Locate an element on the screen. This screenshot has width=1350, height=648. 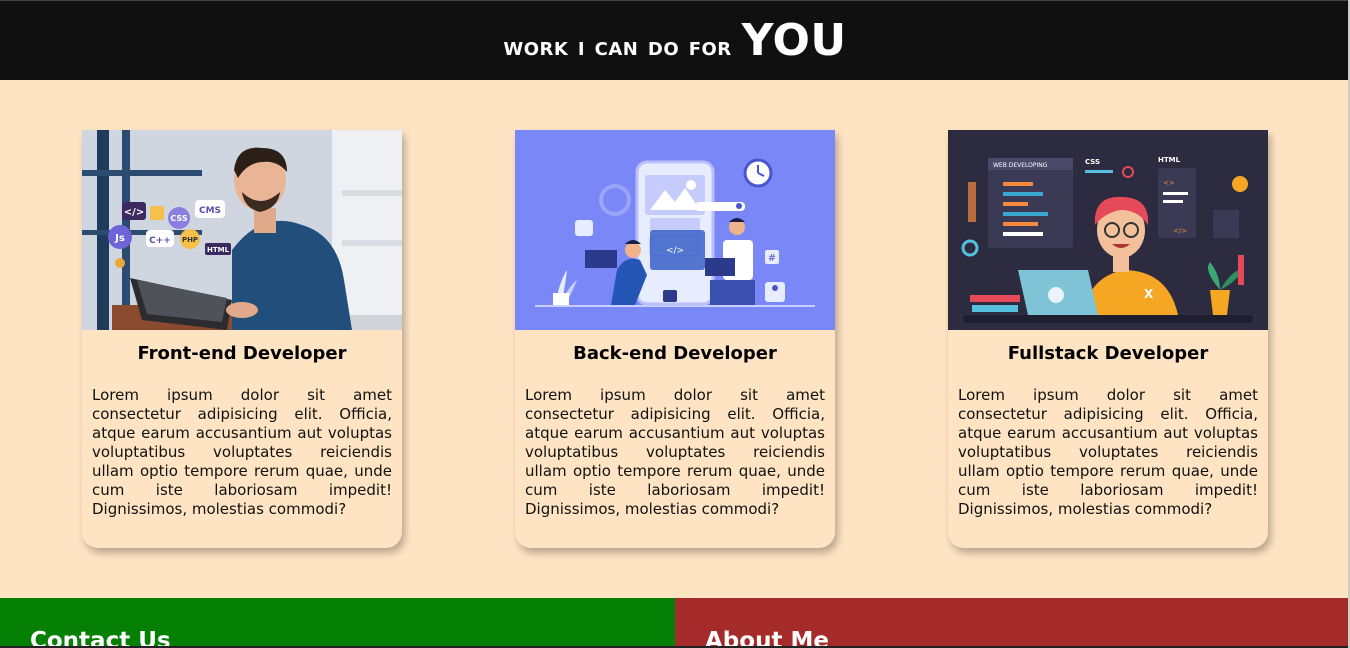
svg-text: WEB DEVELOPING is located at coordinates (1020, 165).